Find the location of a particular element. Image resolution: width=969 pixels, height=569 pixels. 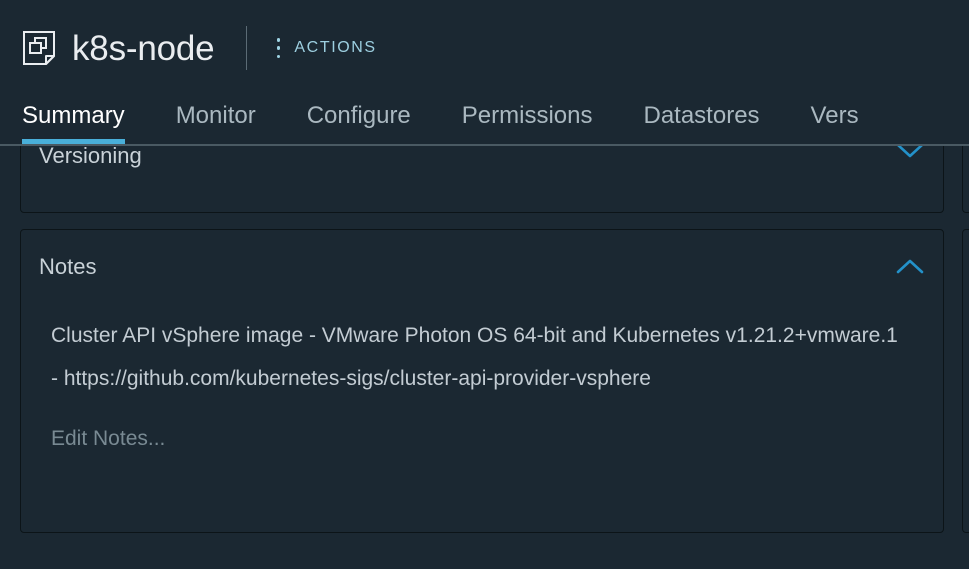

chevron-up-icon is located at coordinates (910, 267).